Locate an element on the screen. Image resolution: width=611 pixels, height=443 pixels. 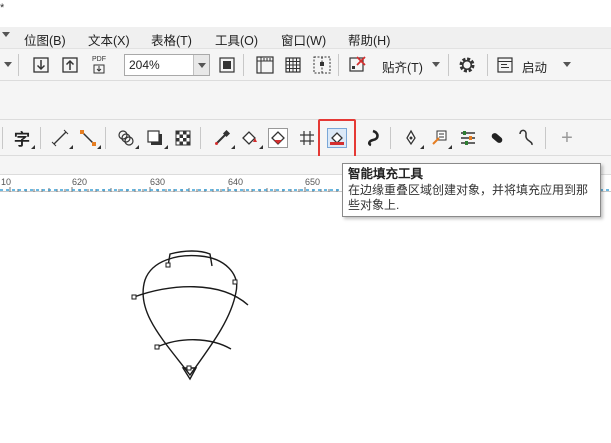
snap-off-button is located at coordinates (357, 65).